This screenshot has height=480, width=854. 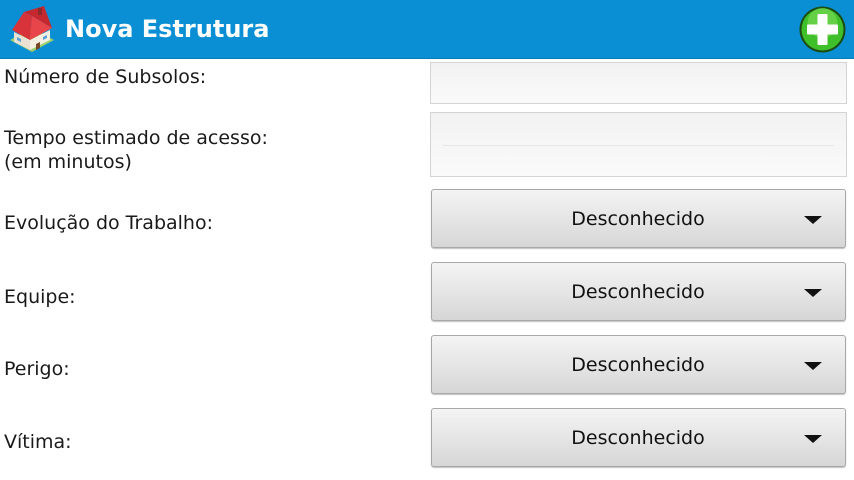 I want to click on equipe-selected-value: Desconhecido, so click(x=638, y=292).